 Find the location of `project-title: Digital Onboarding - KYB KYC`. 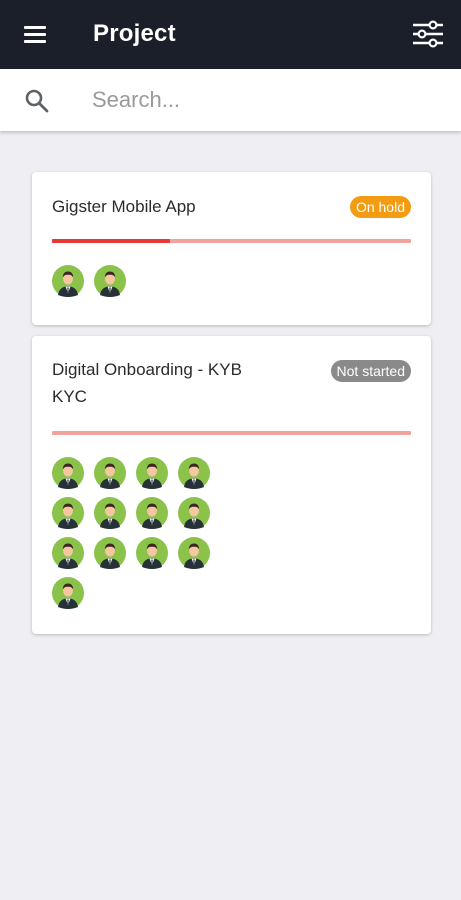

project-title: Digital Onboarding - KYB KYC is located at coordinates (147, 383).